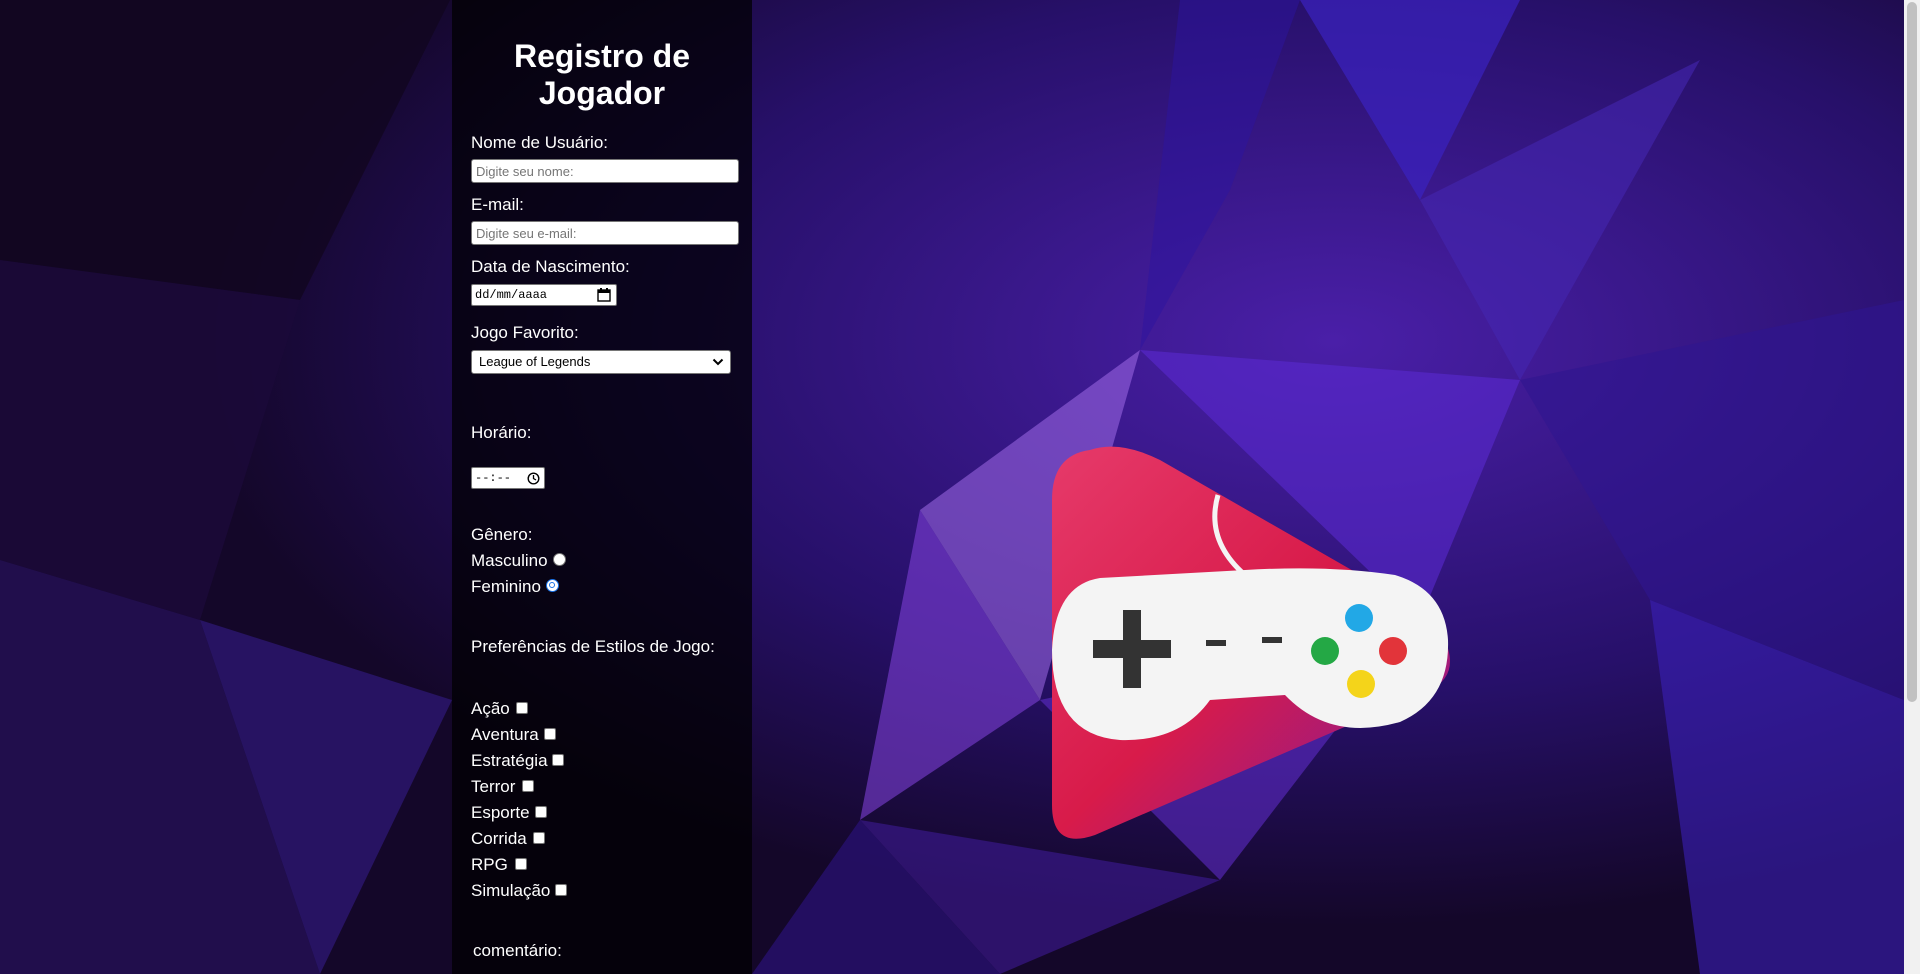 This screenshot has width=1920, height=974. What do you see at coordinates (550, 266) in the screenshot?
I see `birthdate-label: Data de Nascimento:` at bounding box center [550, 266].